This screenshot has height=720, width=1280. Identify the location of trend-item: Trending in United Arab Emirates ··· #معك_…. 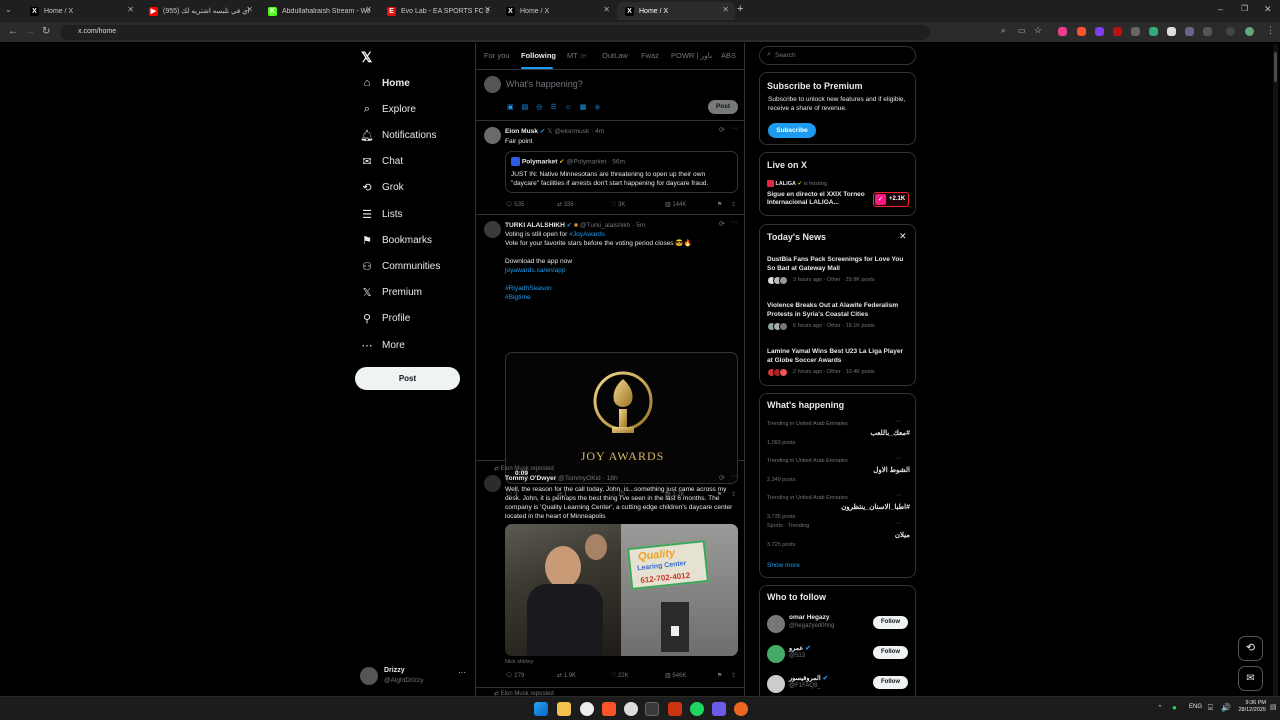
(838, 434).